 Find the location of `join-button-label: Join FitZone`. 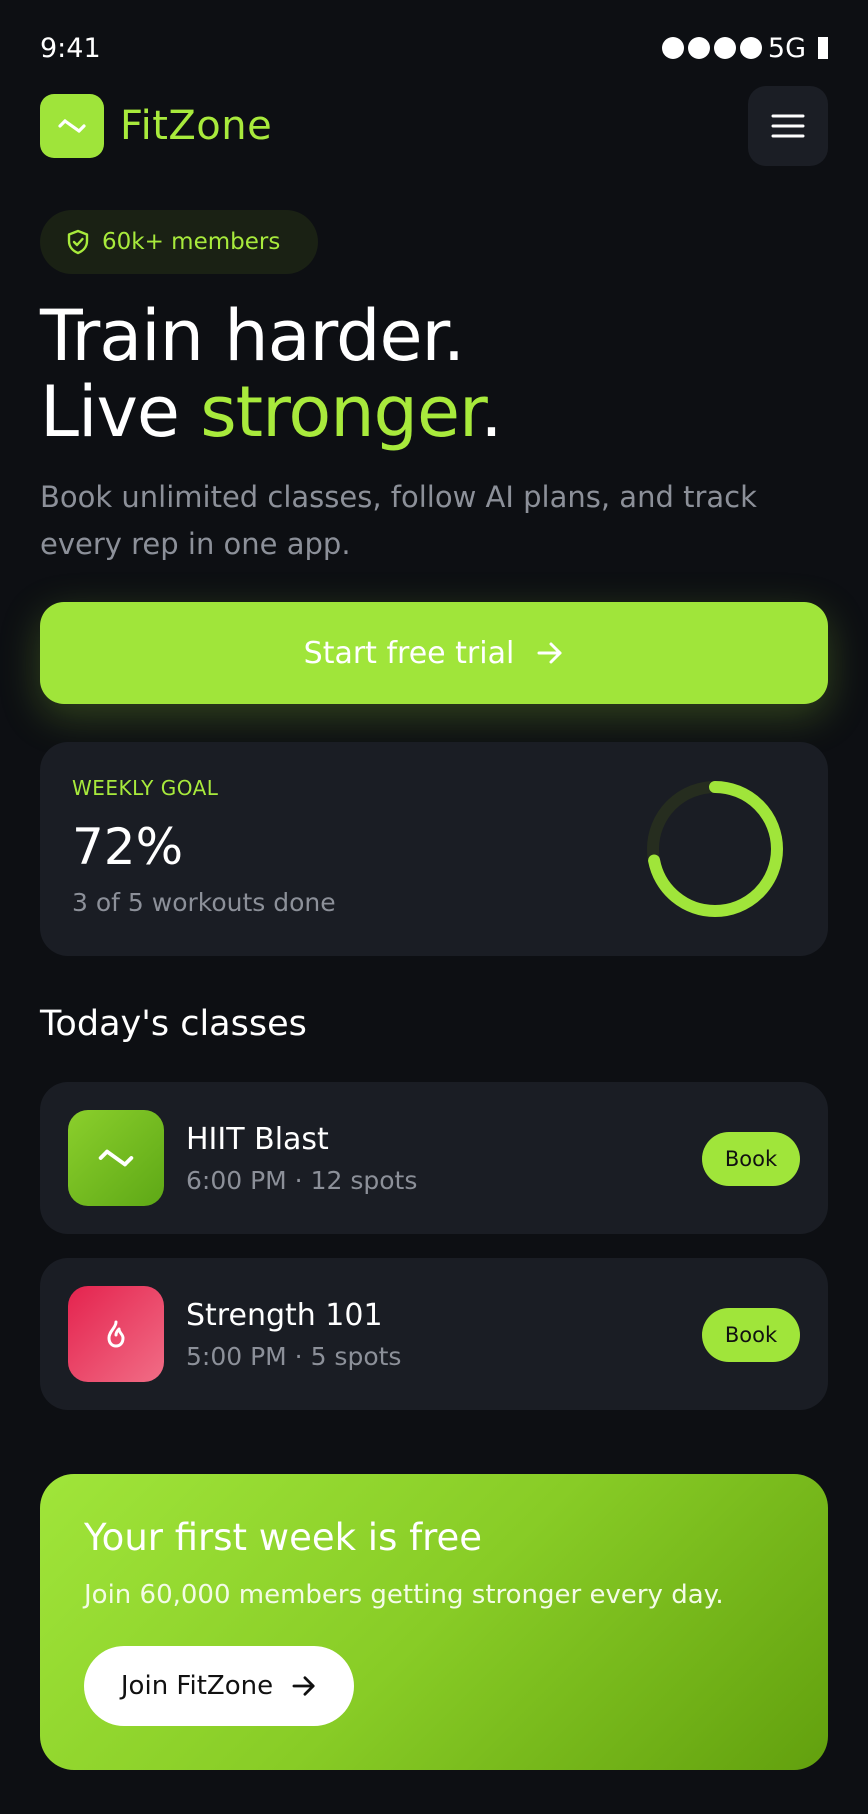

join-button-label: Join FitZone is located at coordinates (197, 1686).